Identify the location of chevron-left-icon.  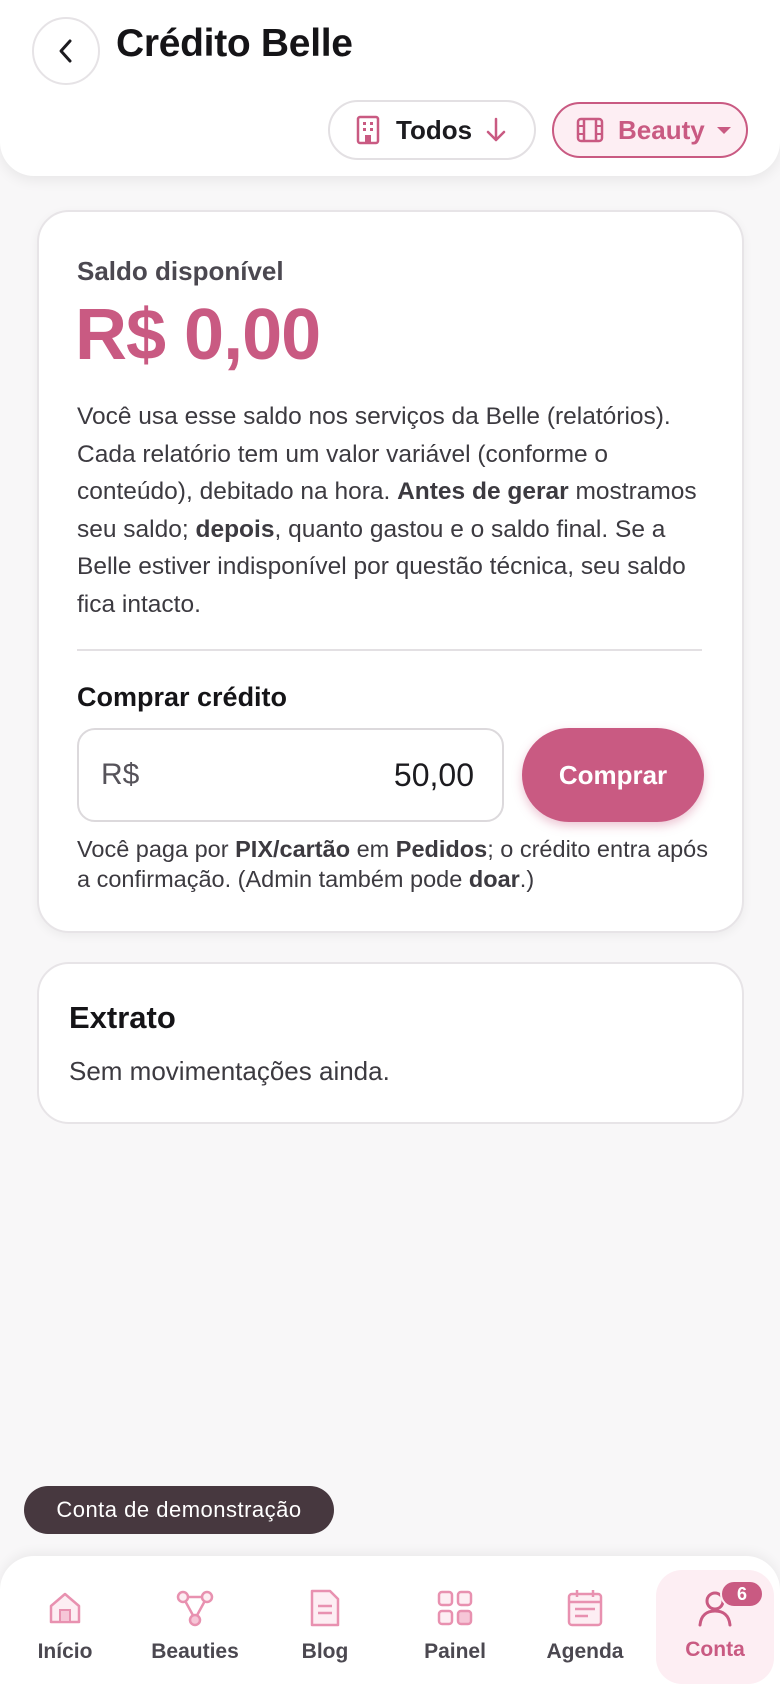
(65, 51).